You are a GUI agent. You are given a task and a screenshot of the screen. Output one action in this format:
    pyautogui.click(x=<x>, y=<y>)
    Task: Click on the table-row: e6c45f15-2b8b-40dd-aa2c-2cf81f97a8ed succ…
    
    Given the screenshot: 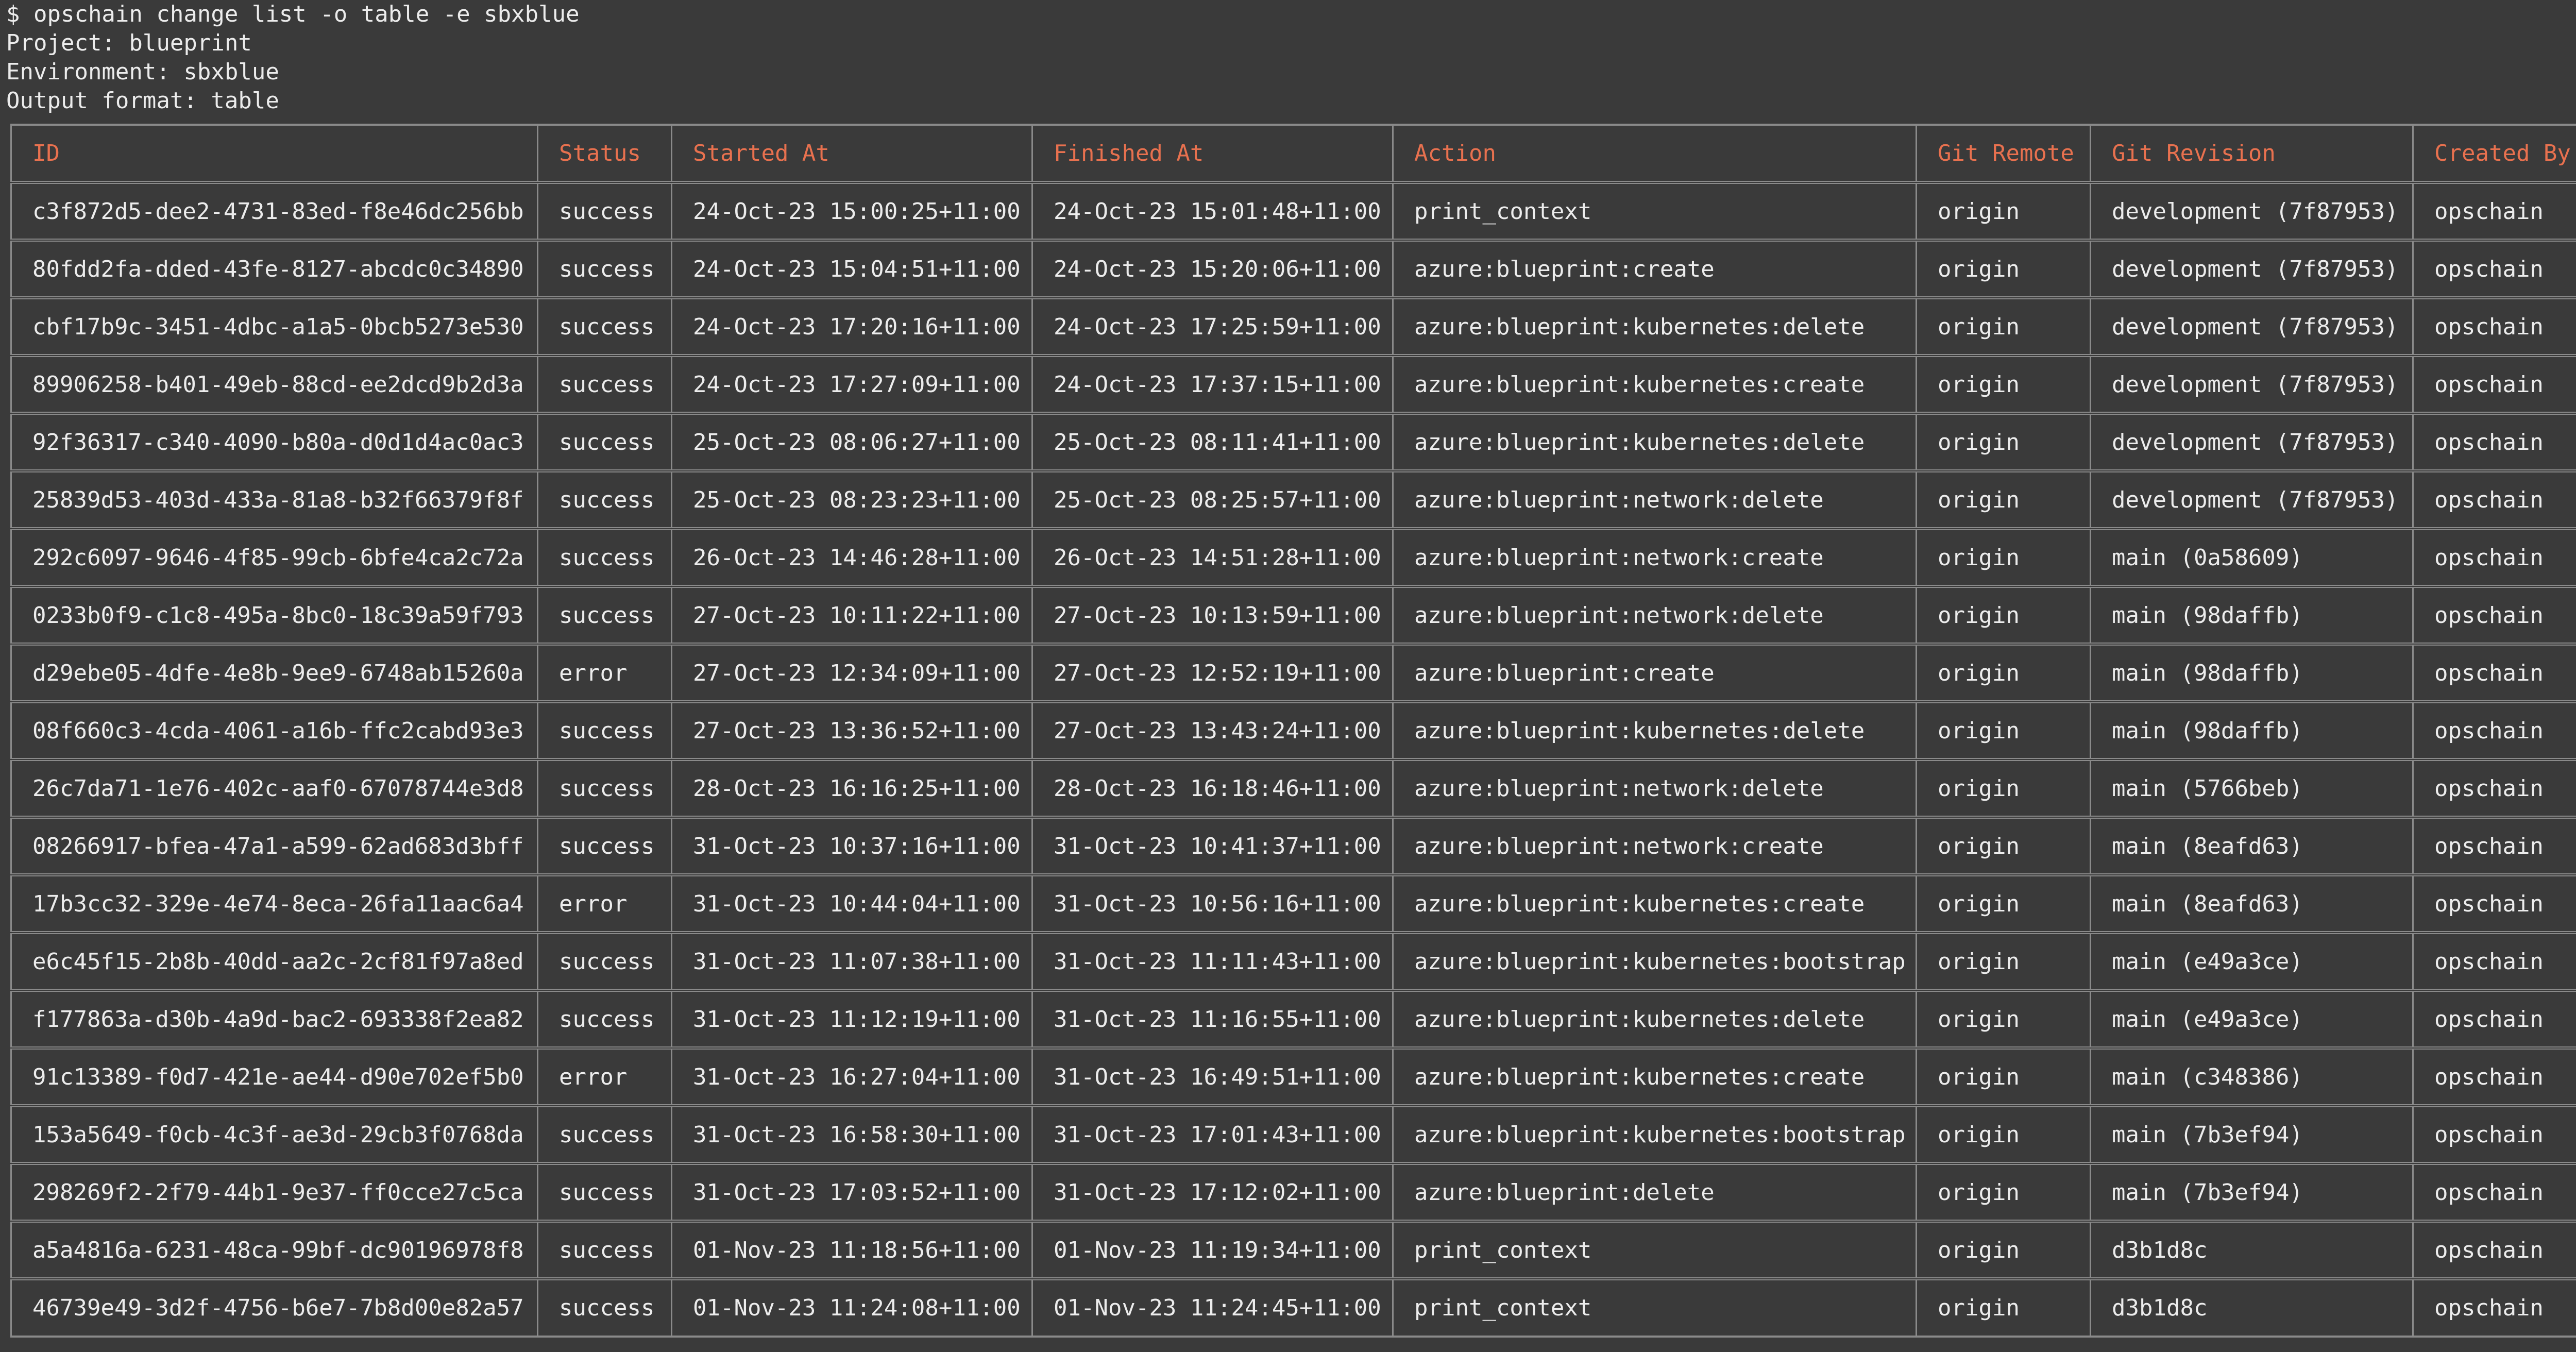 What is the action you would take?
    pyautogui.click(x=1293, y=961)
    